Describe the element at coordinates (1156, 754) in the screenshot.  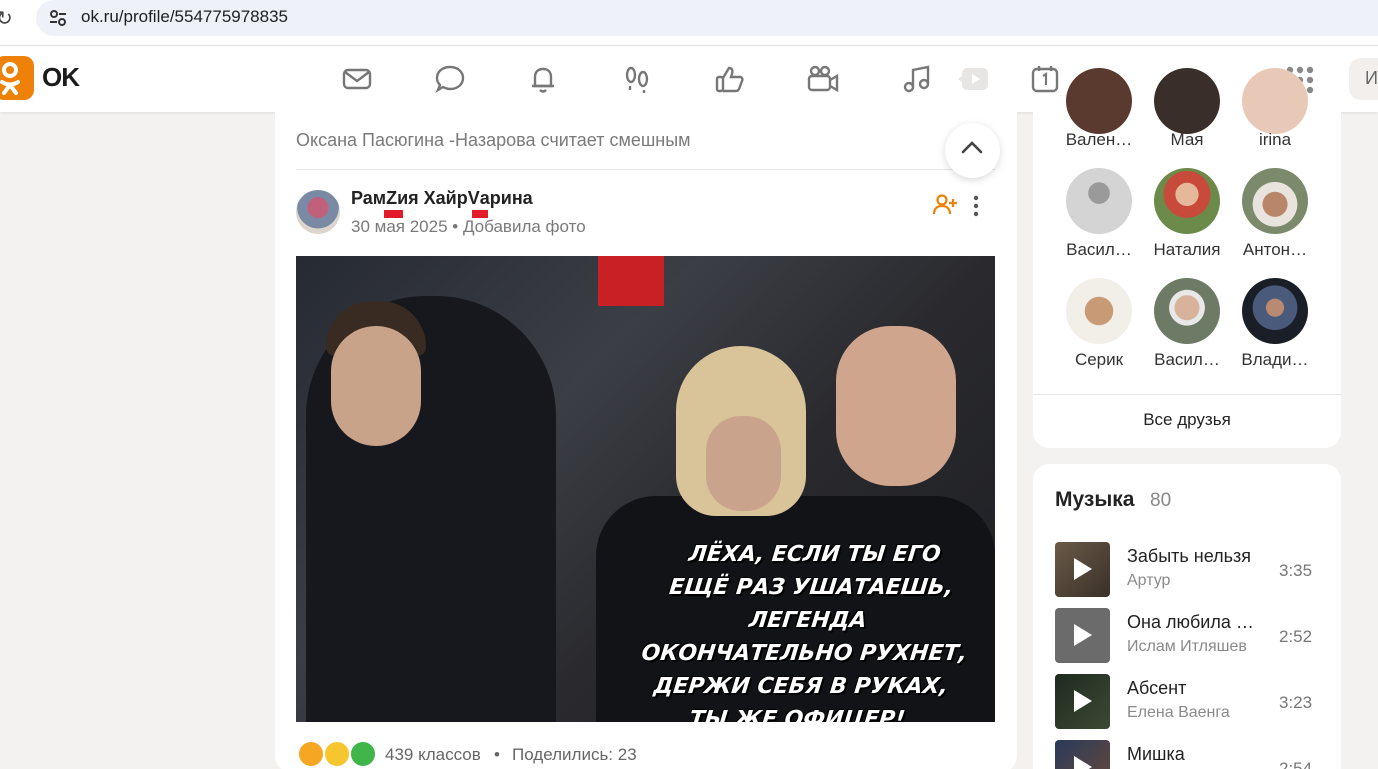
I see `track-title: Мишка` at that location.